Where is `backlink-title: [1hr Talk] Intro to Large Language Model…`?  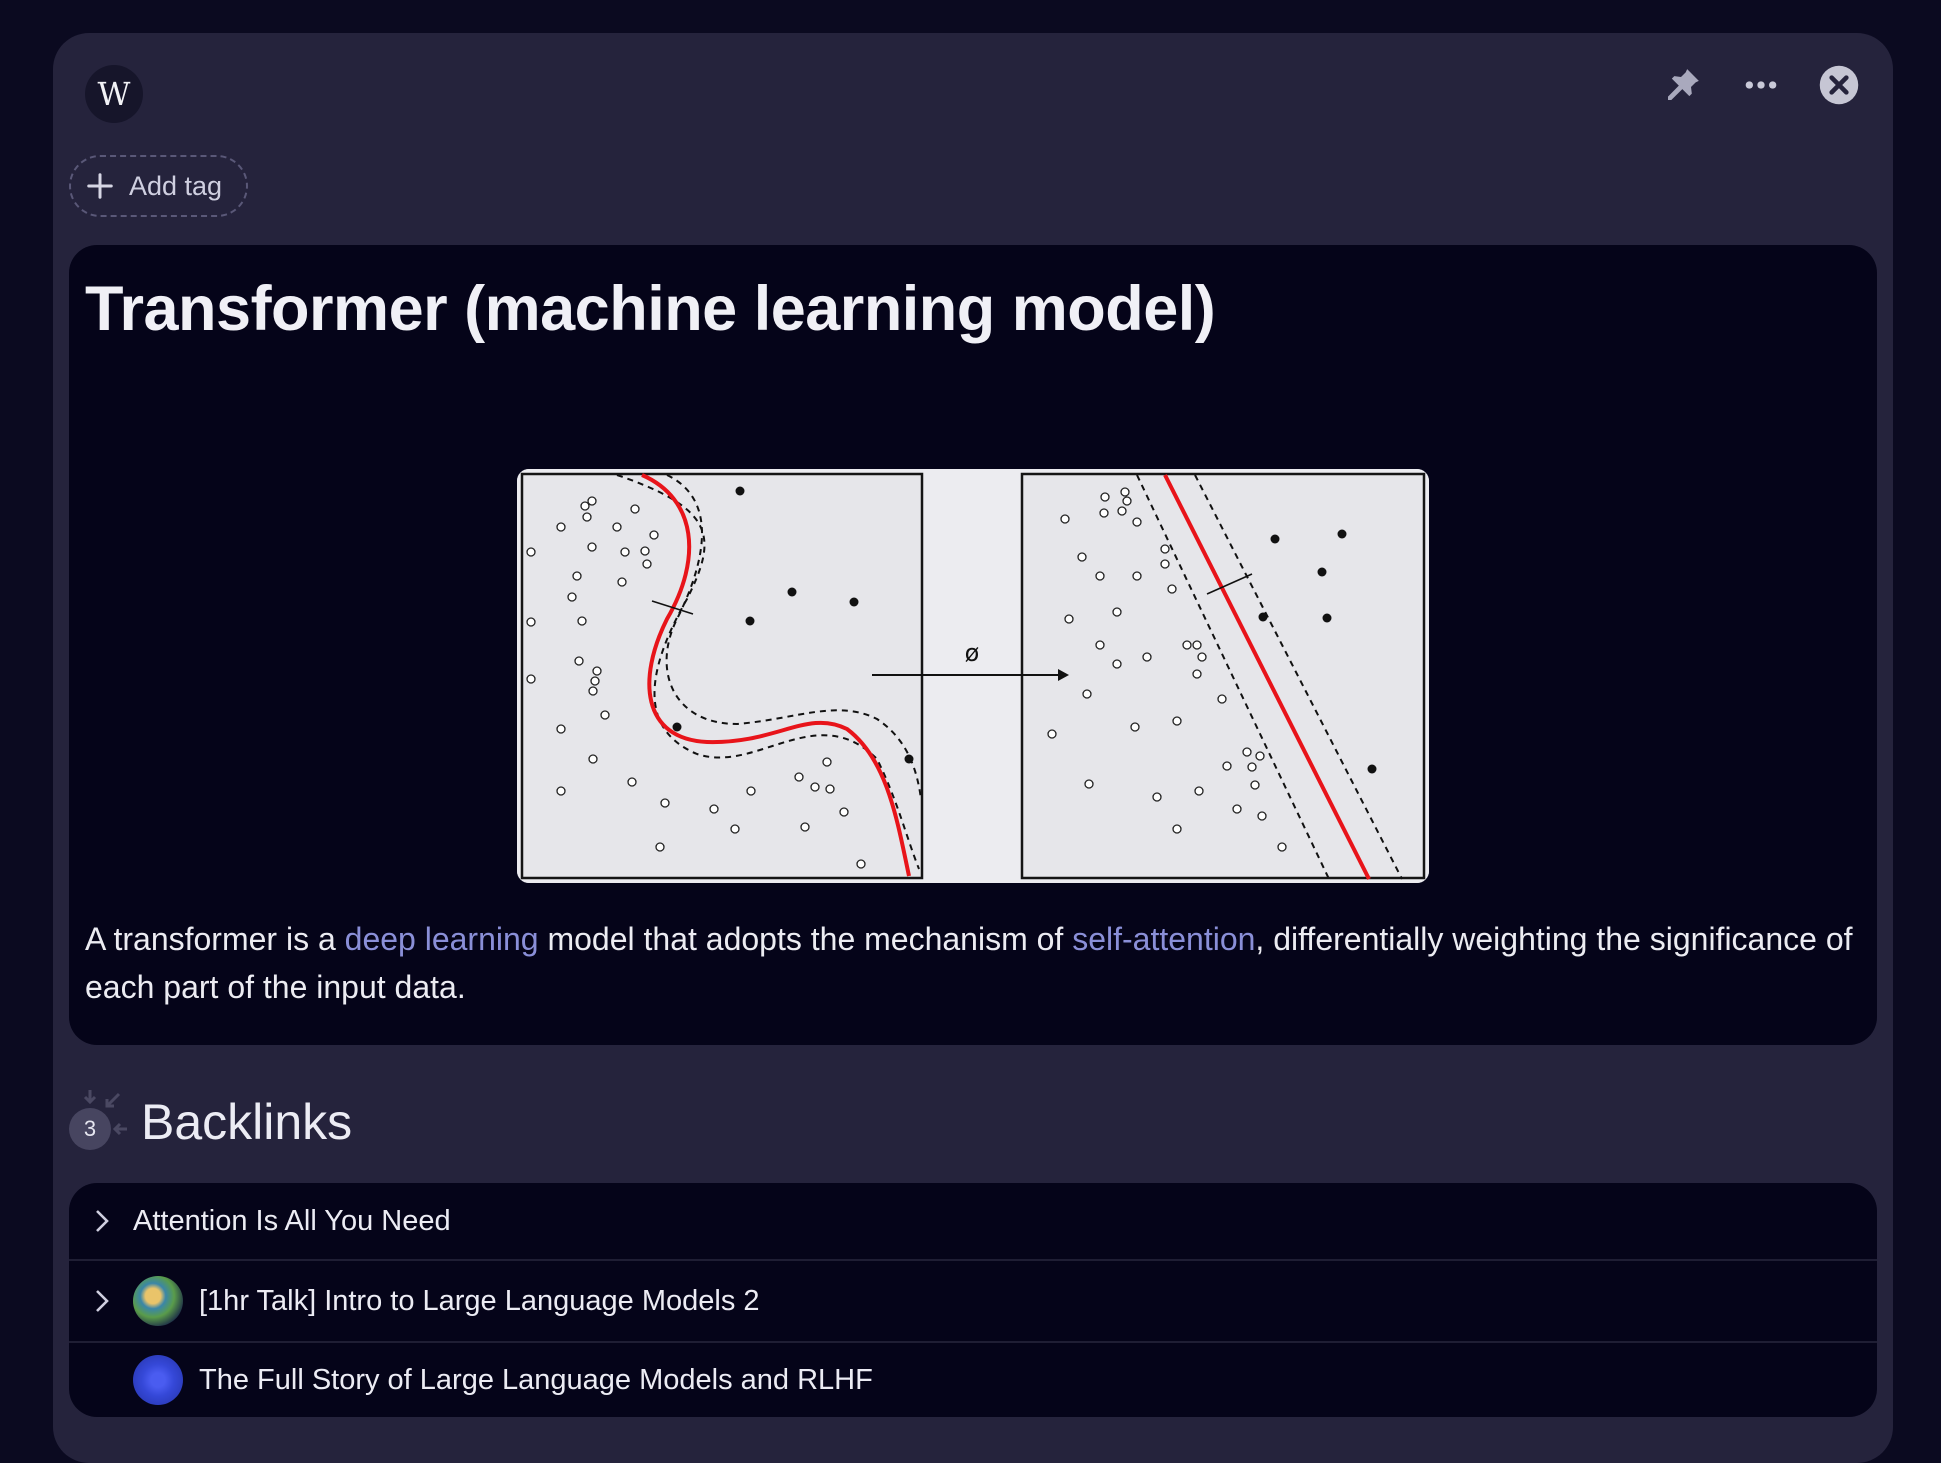
backlink-title: [1hr Talk] Intro to Large Language Model… is located at coordinates (479, 1300).